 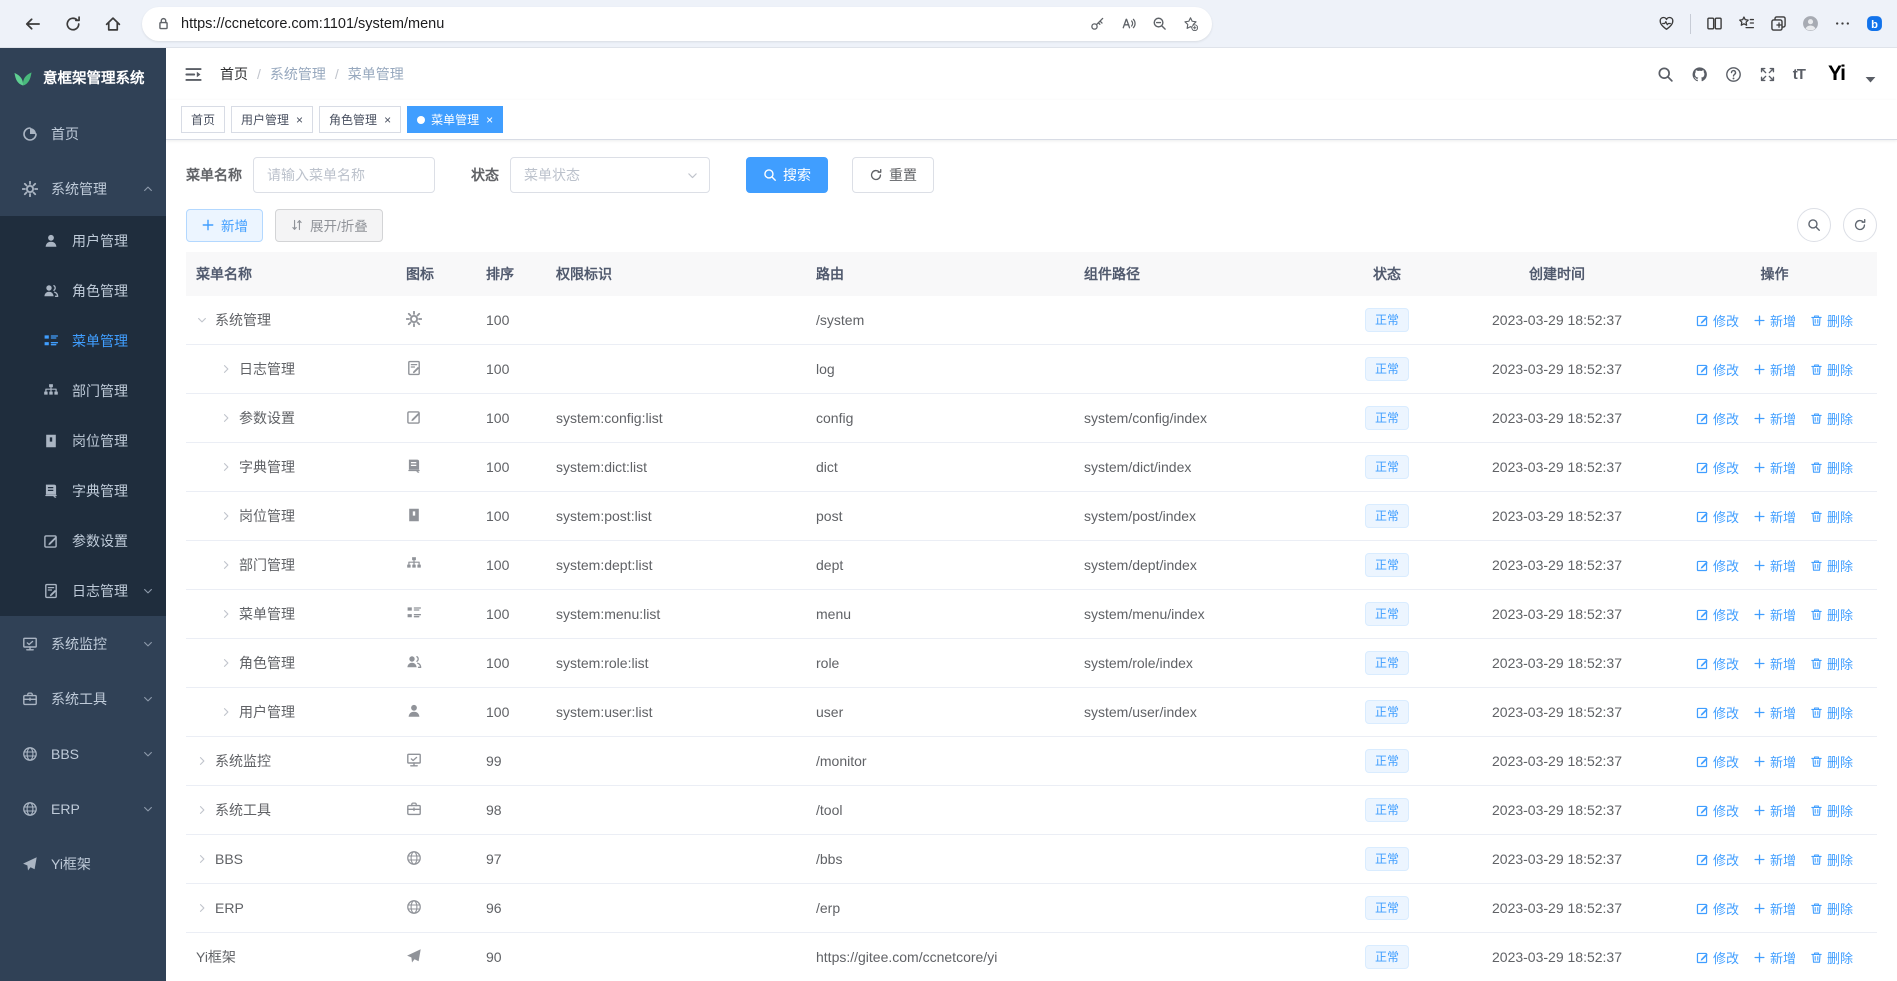 I want to click on sidebar-item-系统管理: 系统管理, so click(x=83, y=188).